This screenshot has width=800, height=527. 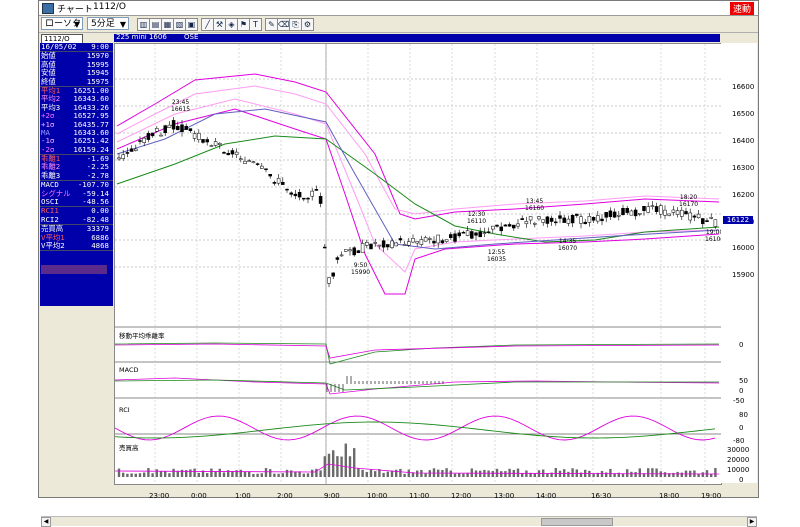 I want to click on info-row-value: -2.78, so click(x=97, y=175).